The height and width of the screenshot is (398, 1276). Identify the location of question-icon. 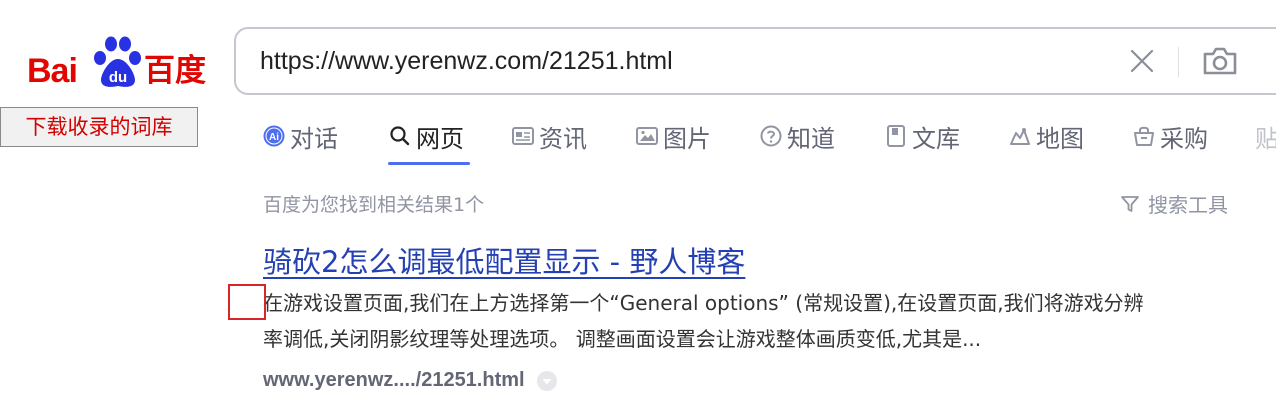
(771, 136).